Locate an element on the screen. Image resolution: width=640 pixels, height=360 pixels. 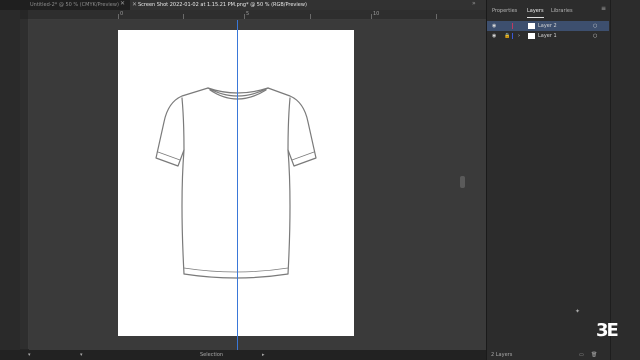
tab-untitled-label: Untitled-2* @ 50 % (CMYK/Preview) is located at coordinates (74, 5).